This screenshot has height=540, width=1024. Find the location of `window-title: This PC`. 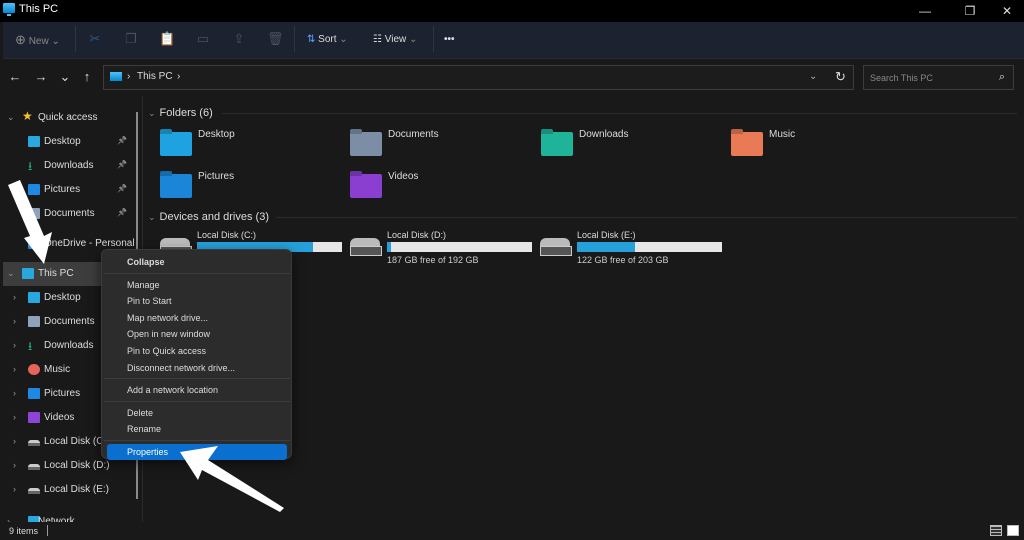

window-title: This PC is located at coordinates (39, 9).